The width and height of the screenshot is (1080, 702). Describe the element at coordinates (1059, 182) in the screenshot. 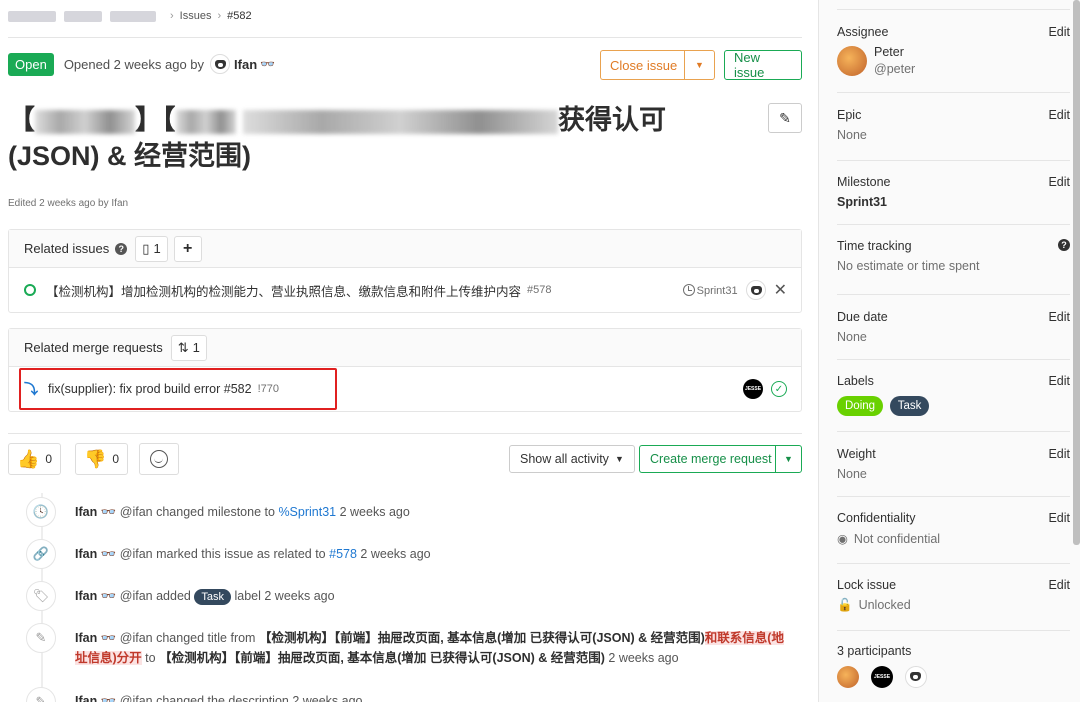

I see `milestone-edit-link: Edit` at that location.